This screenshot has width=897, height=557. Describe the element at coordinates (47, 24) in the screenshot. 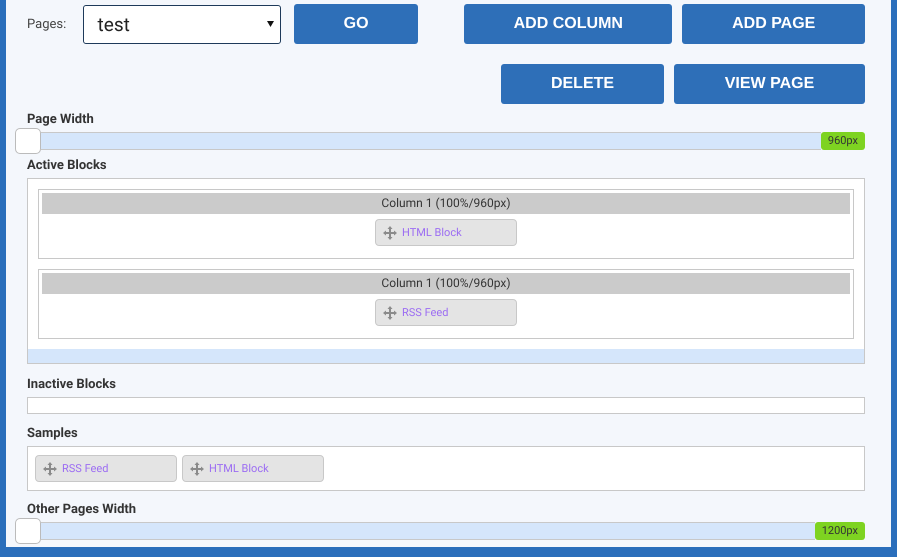

I see `pages-label: Pages:` at that location.